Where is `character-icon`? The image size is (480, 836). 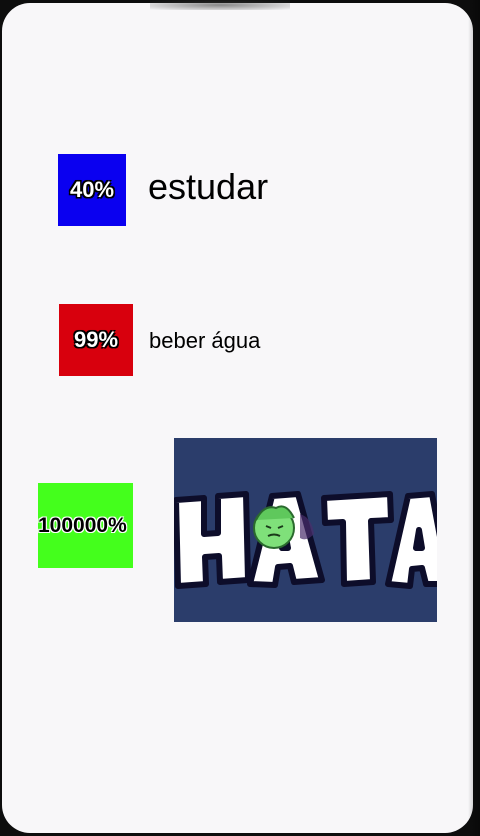 character-icon is located at coordinates (274, 527).